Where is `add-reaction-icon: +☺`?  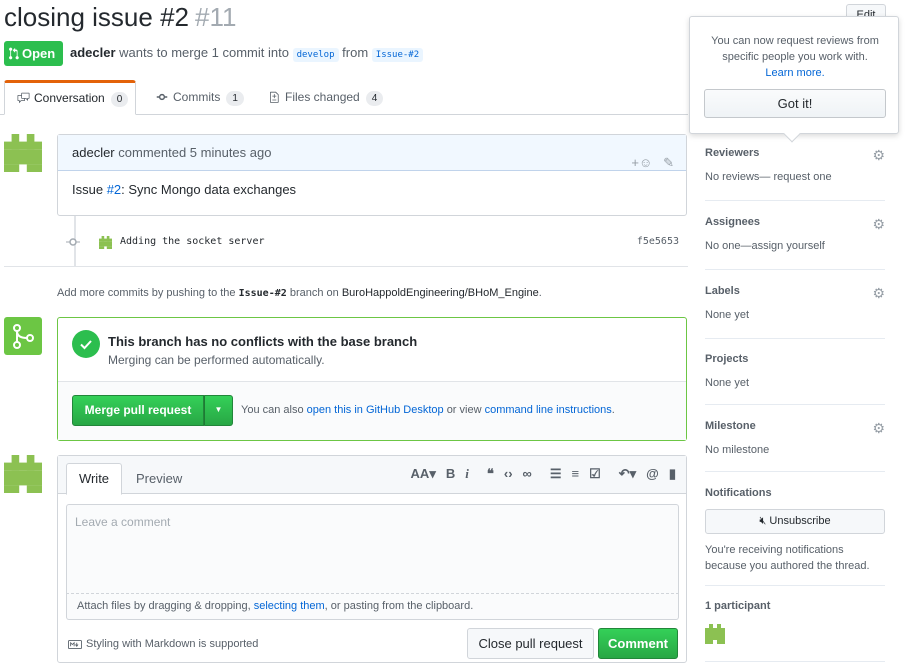
add-reaction-icon: +☺ is located at coordinates (641, 162).